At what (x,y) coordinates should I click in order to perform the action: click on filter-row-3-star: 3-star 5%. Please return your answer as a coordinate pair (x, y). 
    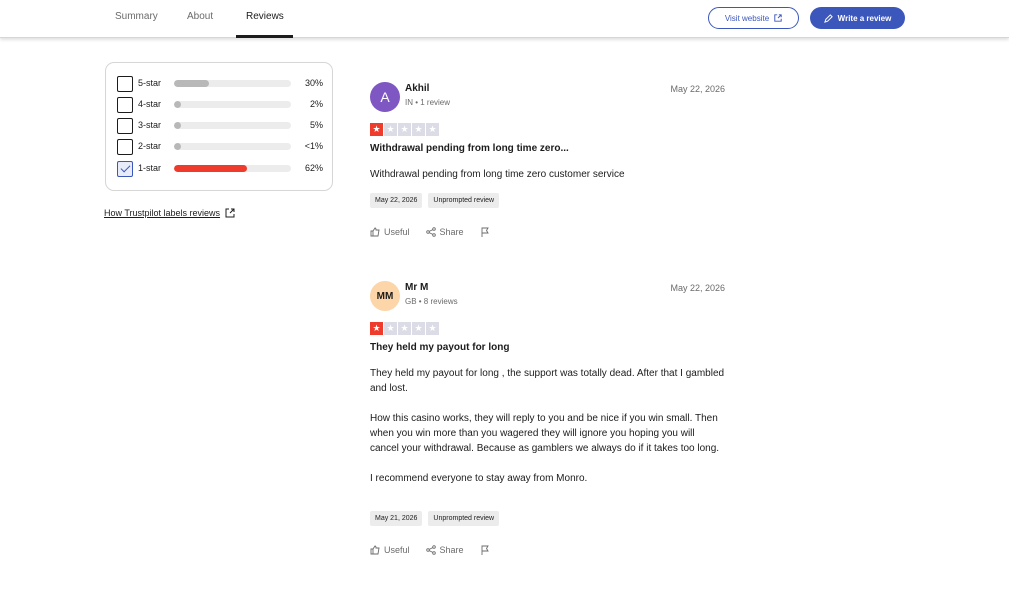
    Looking at the image, I should click on (220, 126).